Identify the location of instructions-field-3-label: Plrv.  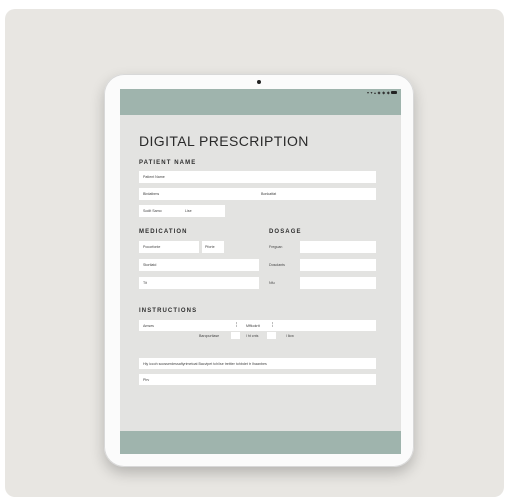
(146, 380).